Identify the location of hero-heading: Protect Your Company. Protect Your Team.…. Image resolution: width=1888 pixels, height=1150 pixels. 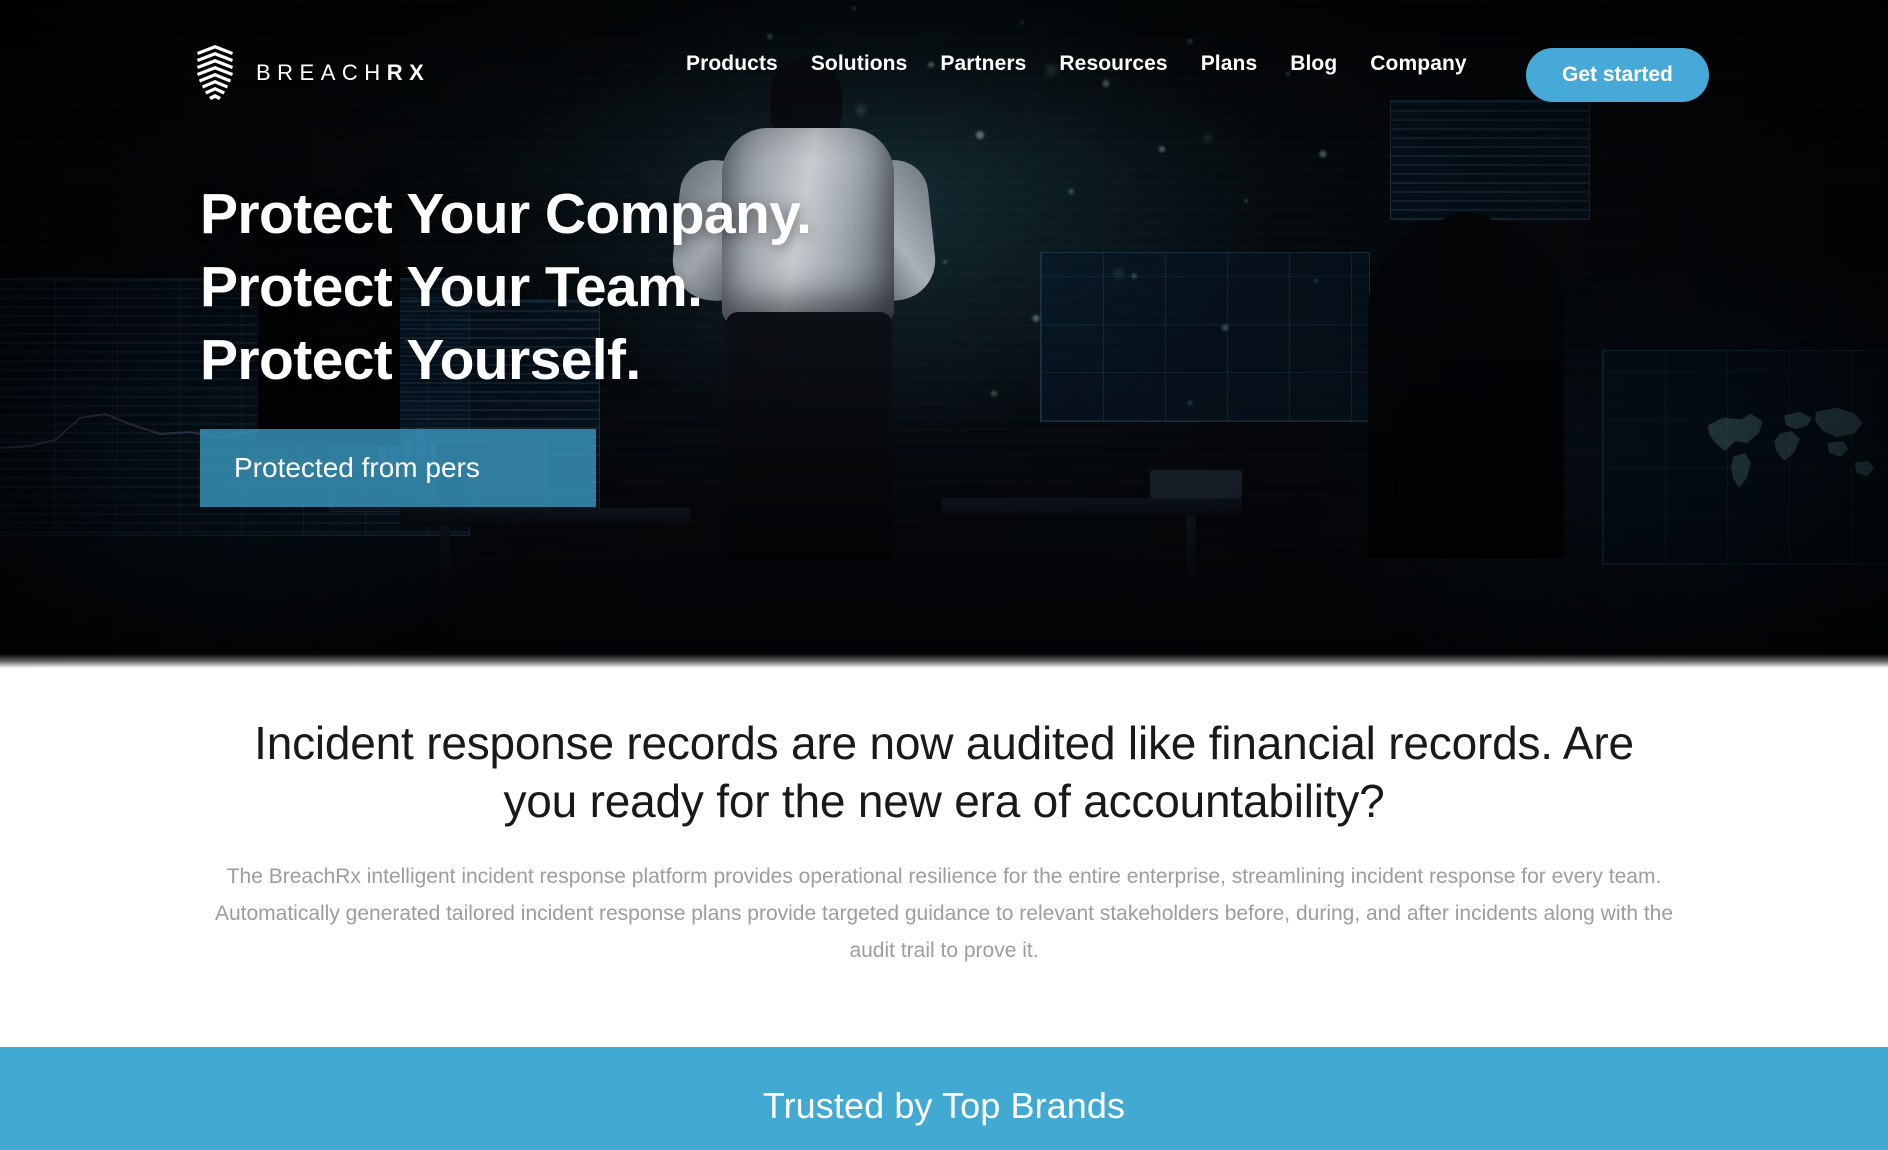
(506, 287).